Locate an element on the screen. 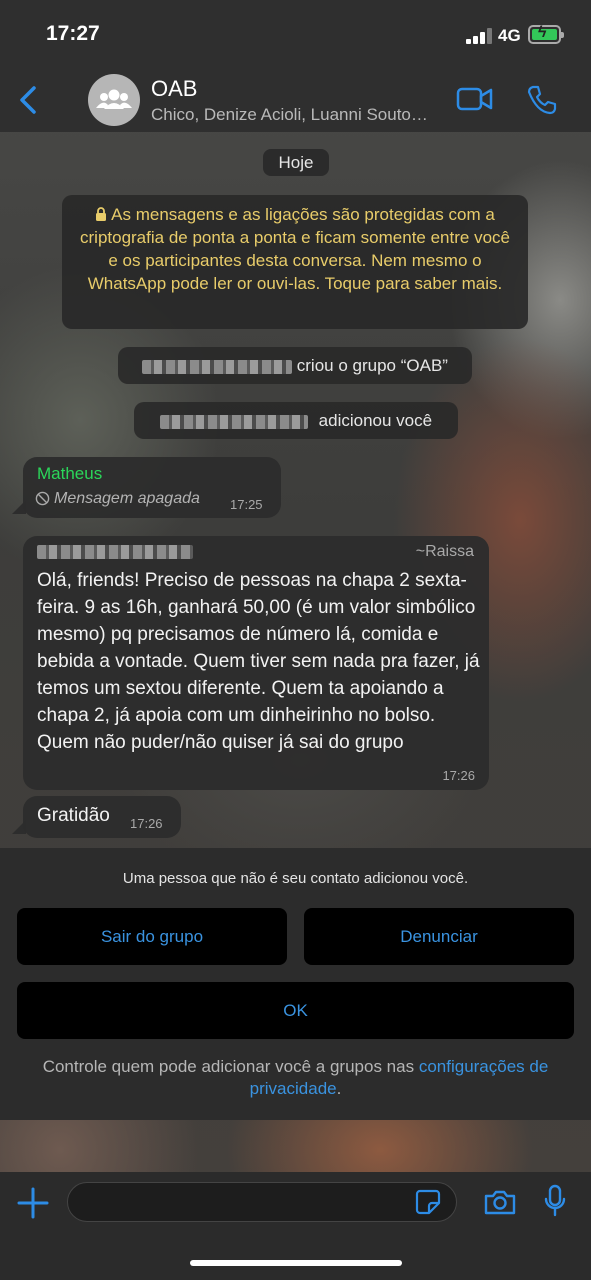  ok-label: OK is located at coordinates (295, 1010).